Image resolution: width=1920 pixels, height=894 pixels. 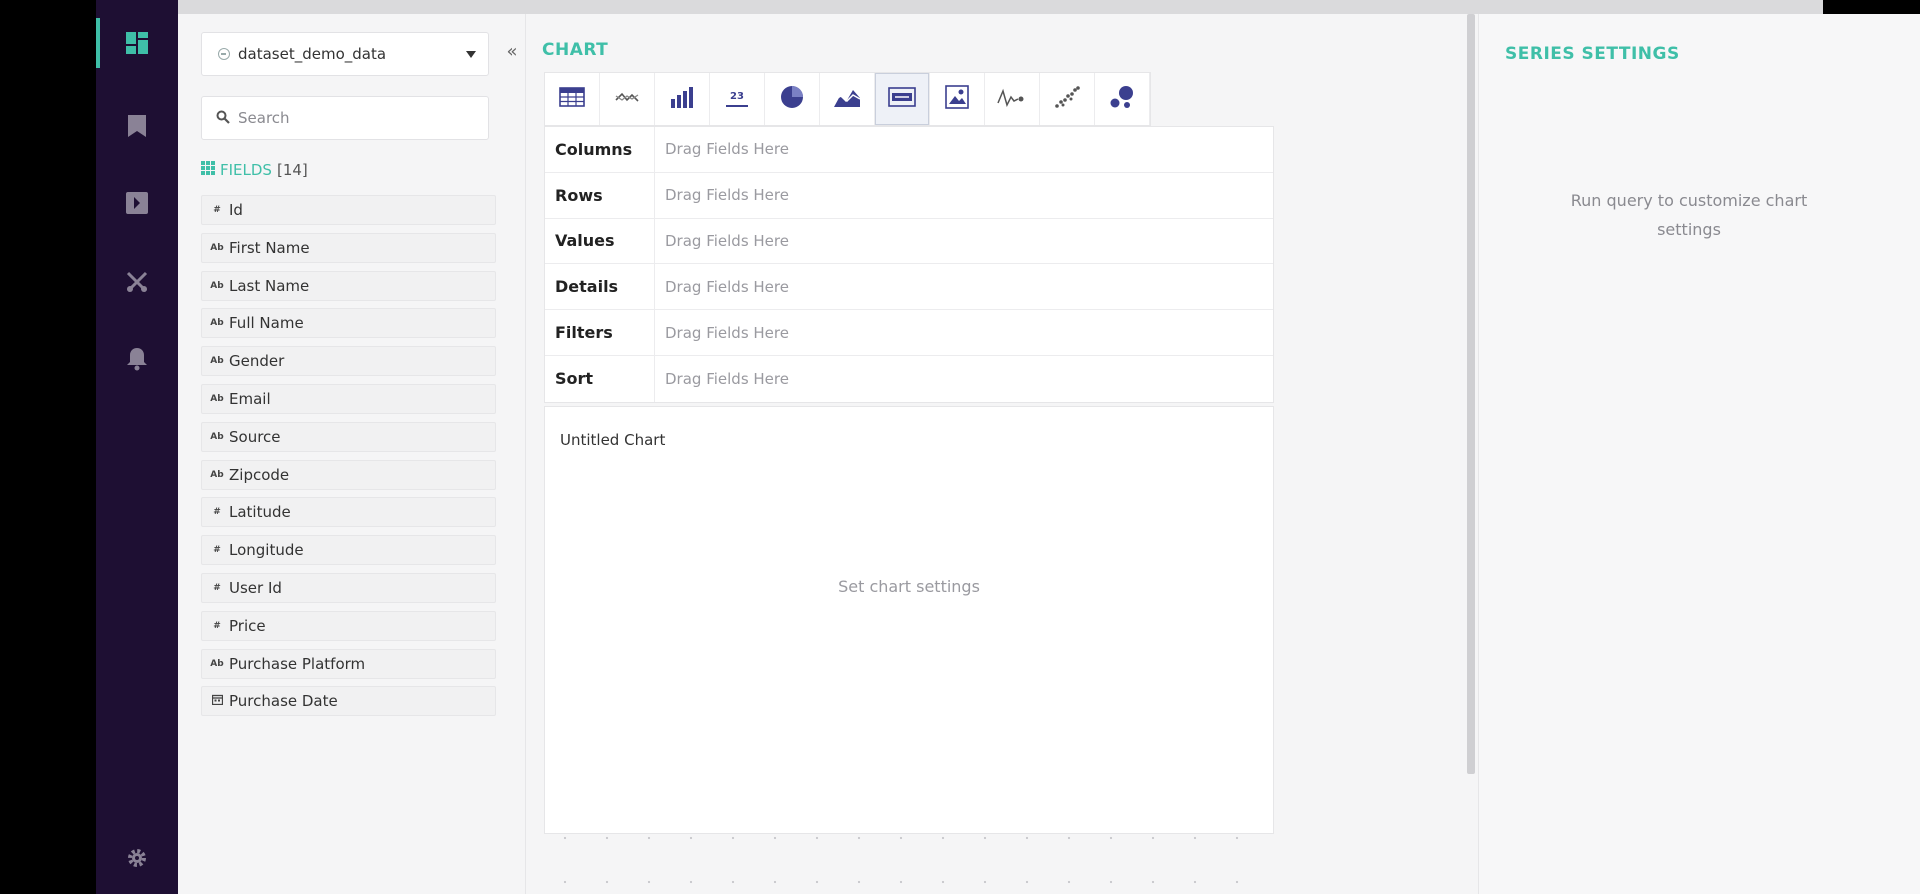 I want to click on nav-dashboards, so click(x=137, y=43).